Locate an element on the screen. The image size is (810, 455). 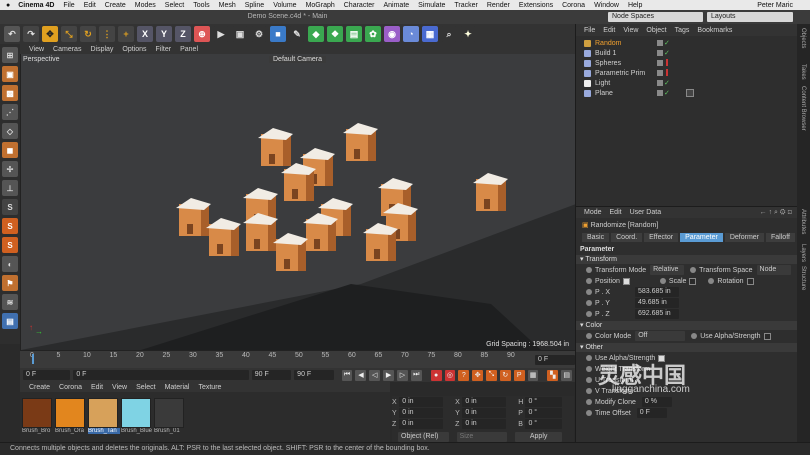
menu-volume: Volume is located at coordinates (284, 5).